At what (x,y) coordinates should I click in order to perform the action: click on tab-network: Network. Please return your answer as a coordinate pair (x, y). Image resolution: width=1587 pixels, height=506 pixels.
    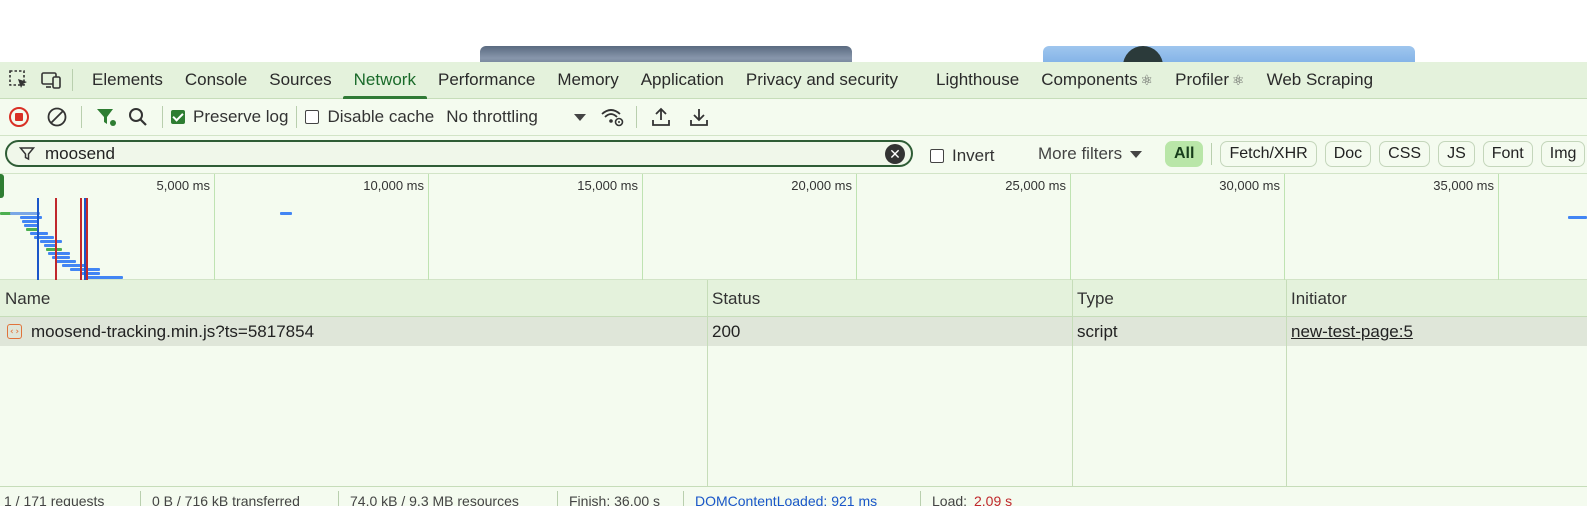
    Looking at the image, I should click on (385, 80).